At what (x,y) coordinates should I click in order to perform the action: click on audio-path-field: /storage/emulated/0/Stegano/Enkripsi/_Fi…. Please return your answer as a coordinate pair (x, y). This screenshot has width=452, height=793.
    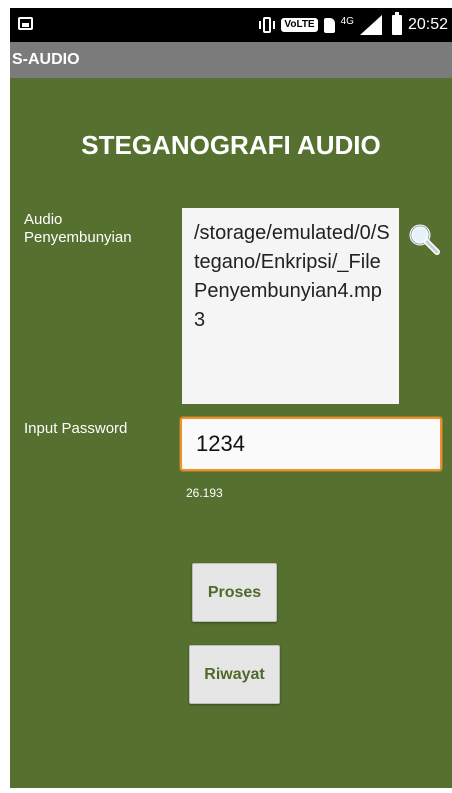
    Looking at the image, I should click on (290, 306).